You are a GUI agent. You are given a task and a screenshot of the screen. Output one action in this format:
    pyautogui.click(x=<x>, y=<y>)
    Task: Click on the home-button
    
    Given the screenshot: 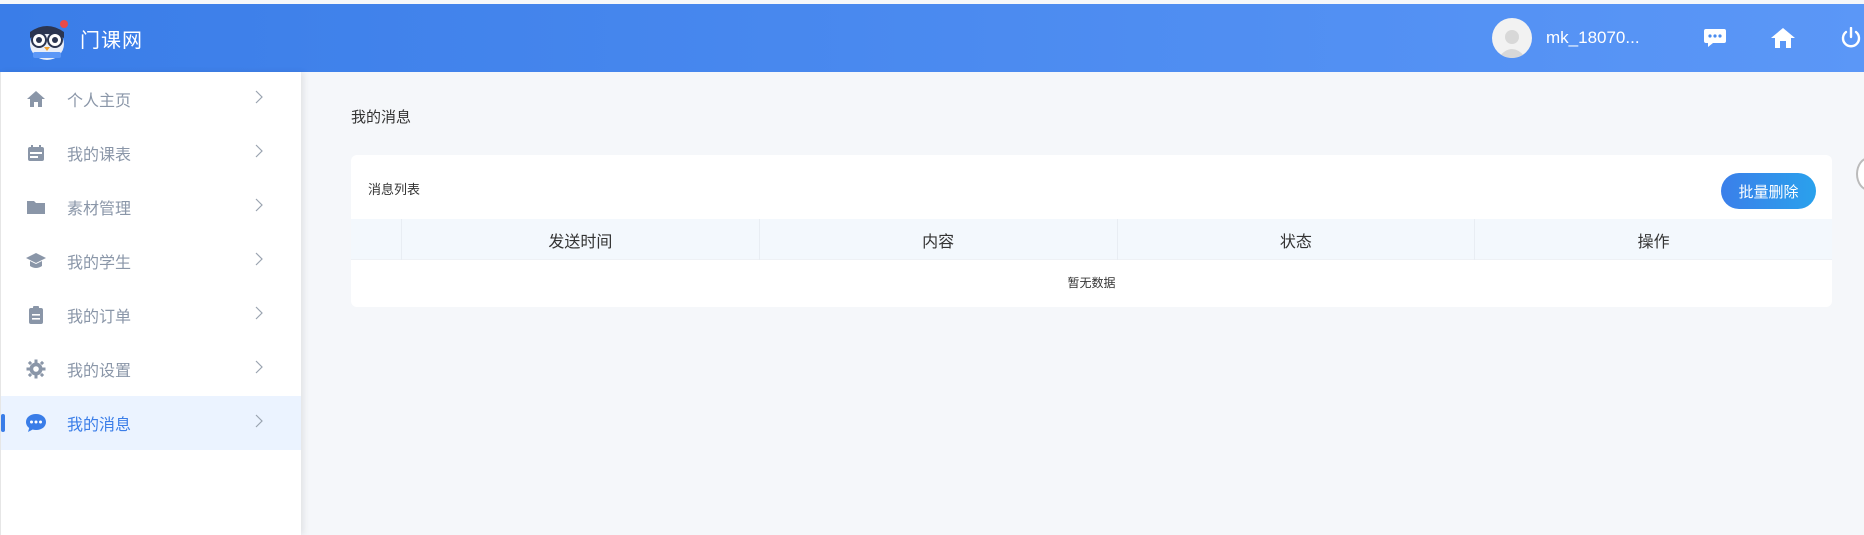 What is the action you would take?
    pyautogui.click(x=1783, y=38)
    